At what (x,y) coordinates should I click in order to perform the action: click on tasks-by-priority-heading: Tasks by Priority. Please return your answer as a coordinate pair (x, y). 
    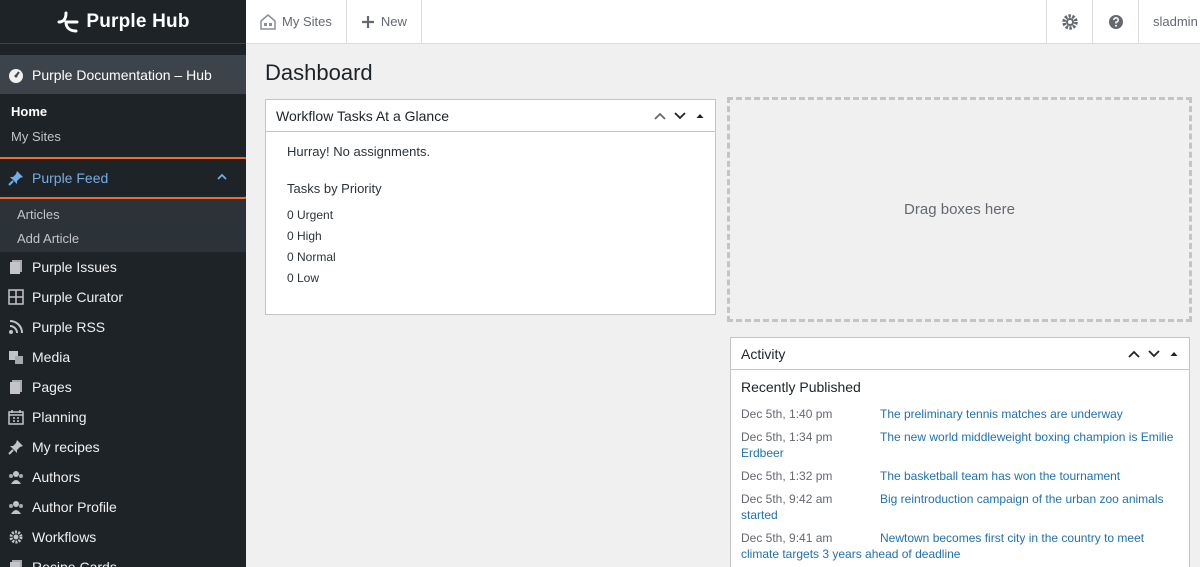
    Looking at the image, I should click on (334, 188).